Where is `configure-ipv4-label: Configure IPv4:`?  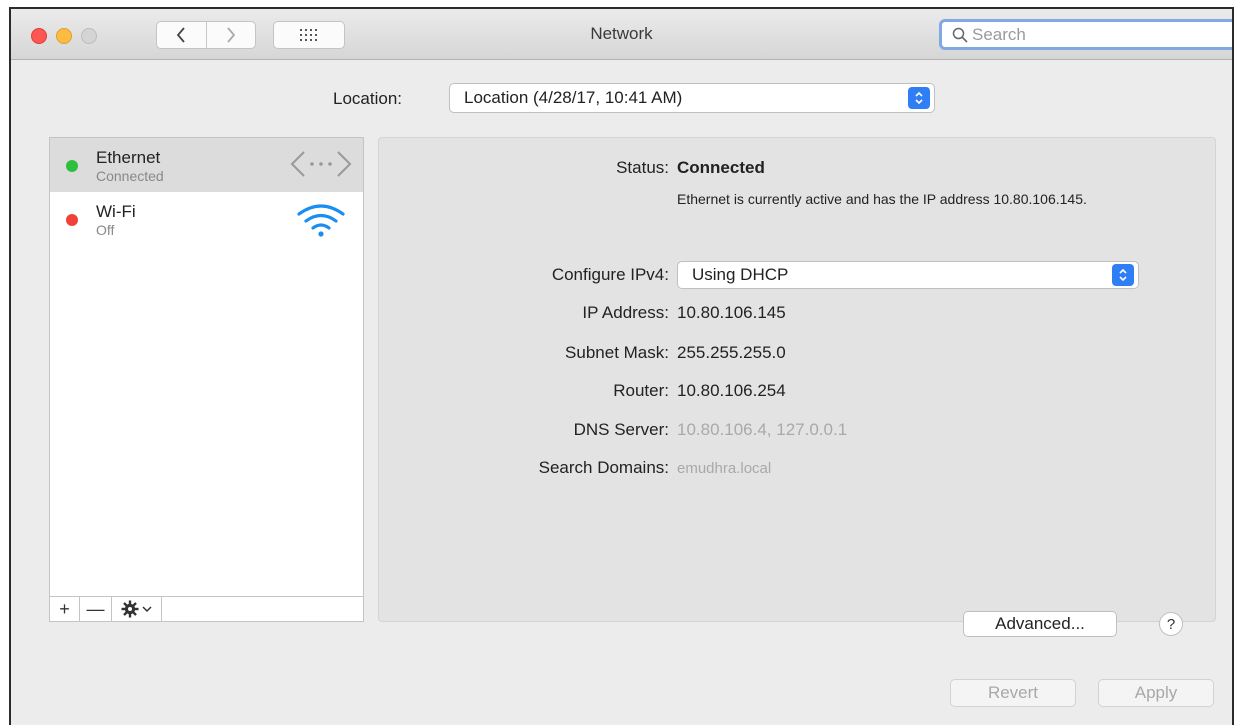 configure-ipv4-label: Configure IPv4: is located at coordinates (610, 274).